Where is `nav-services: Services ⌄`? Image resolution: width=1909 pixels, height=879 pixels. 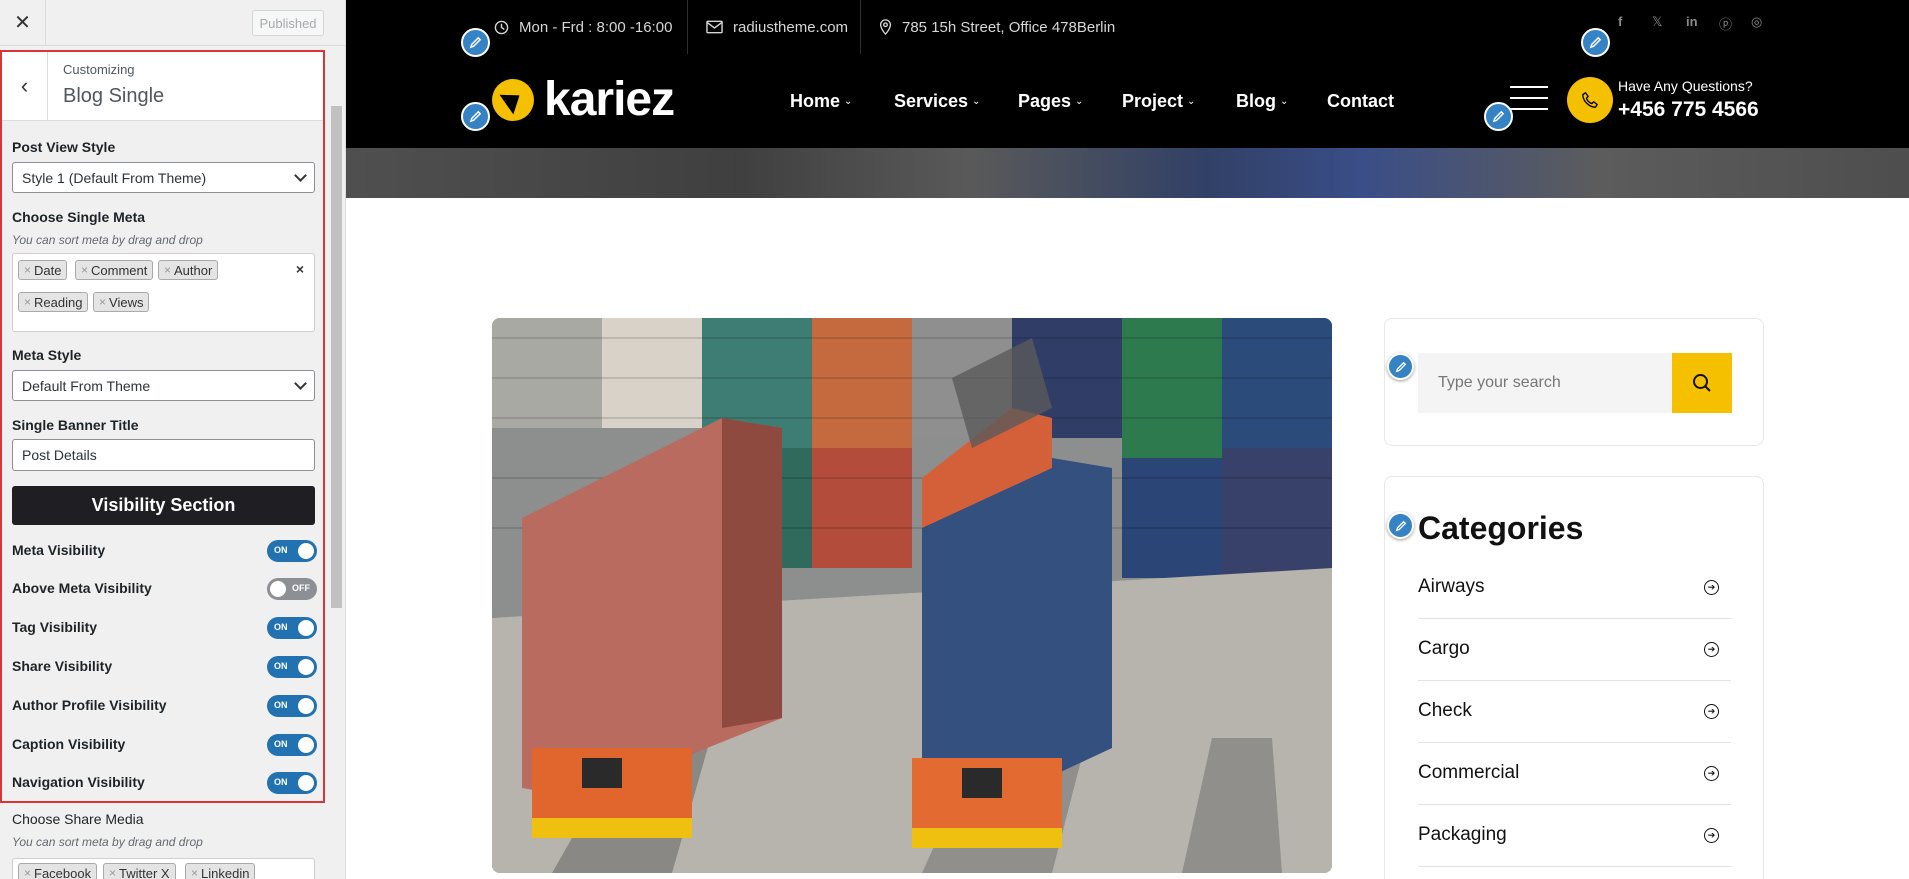 nav-services: Services ⌄ is located at coordinates (937, 101).